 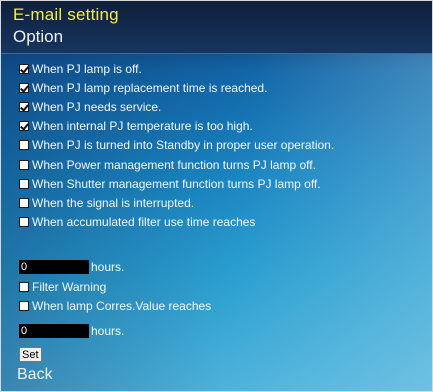 I want to click on checkbox-lamp-off, so click(x=24, y=68).